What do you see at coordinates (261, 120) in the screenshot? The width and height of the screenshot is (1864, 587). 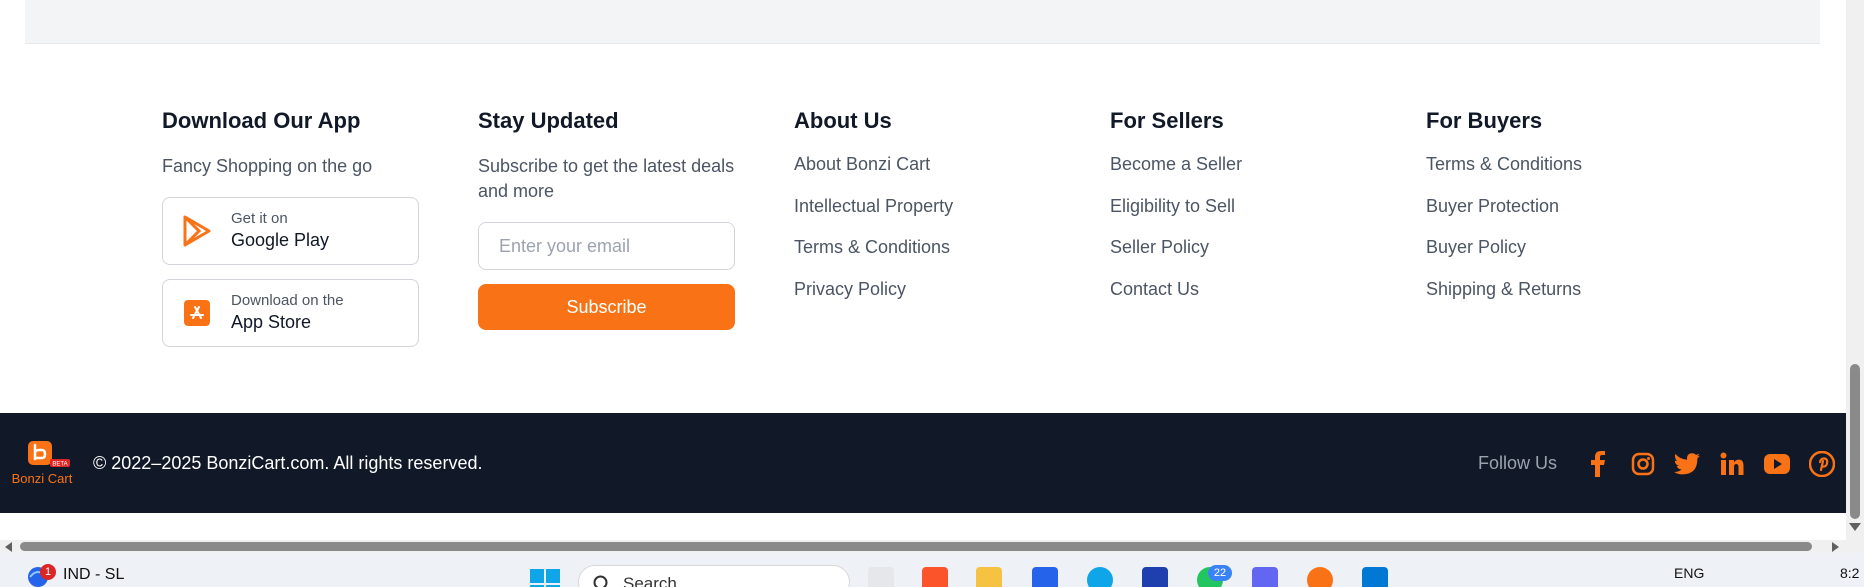 I see `download-app-title: Download Our App` at bounding box center [261, 120].